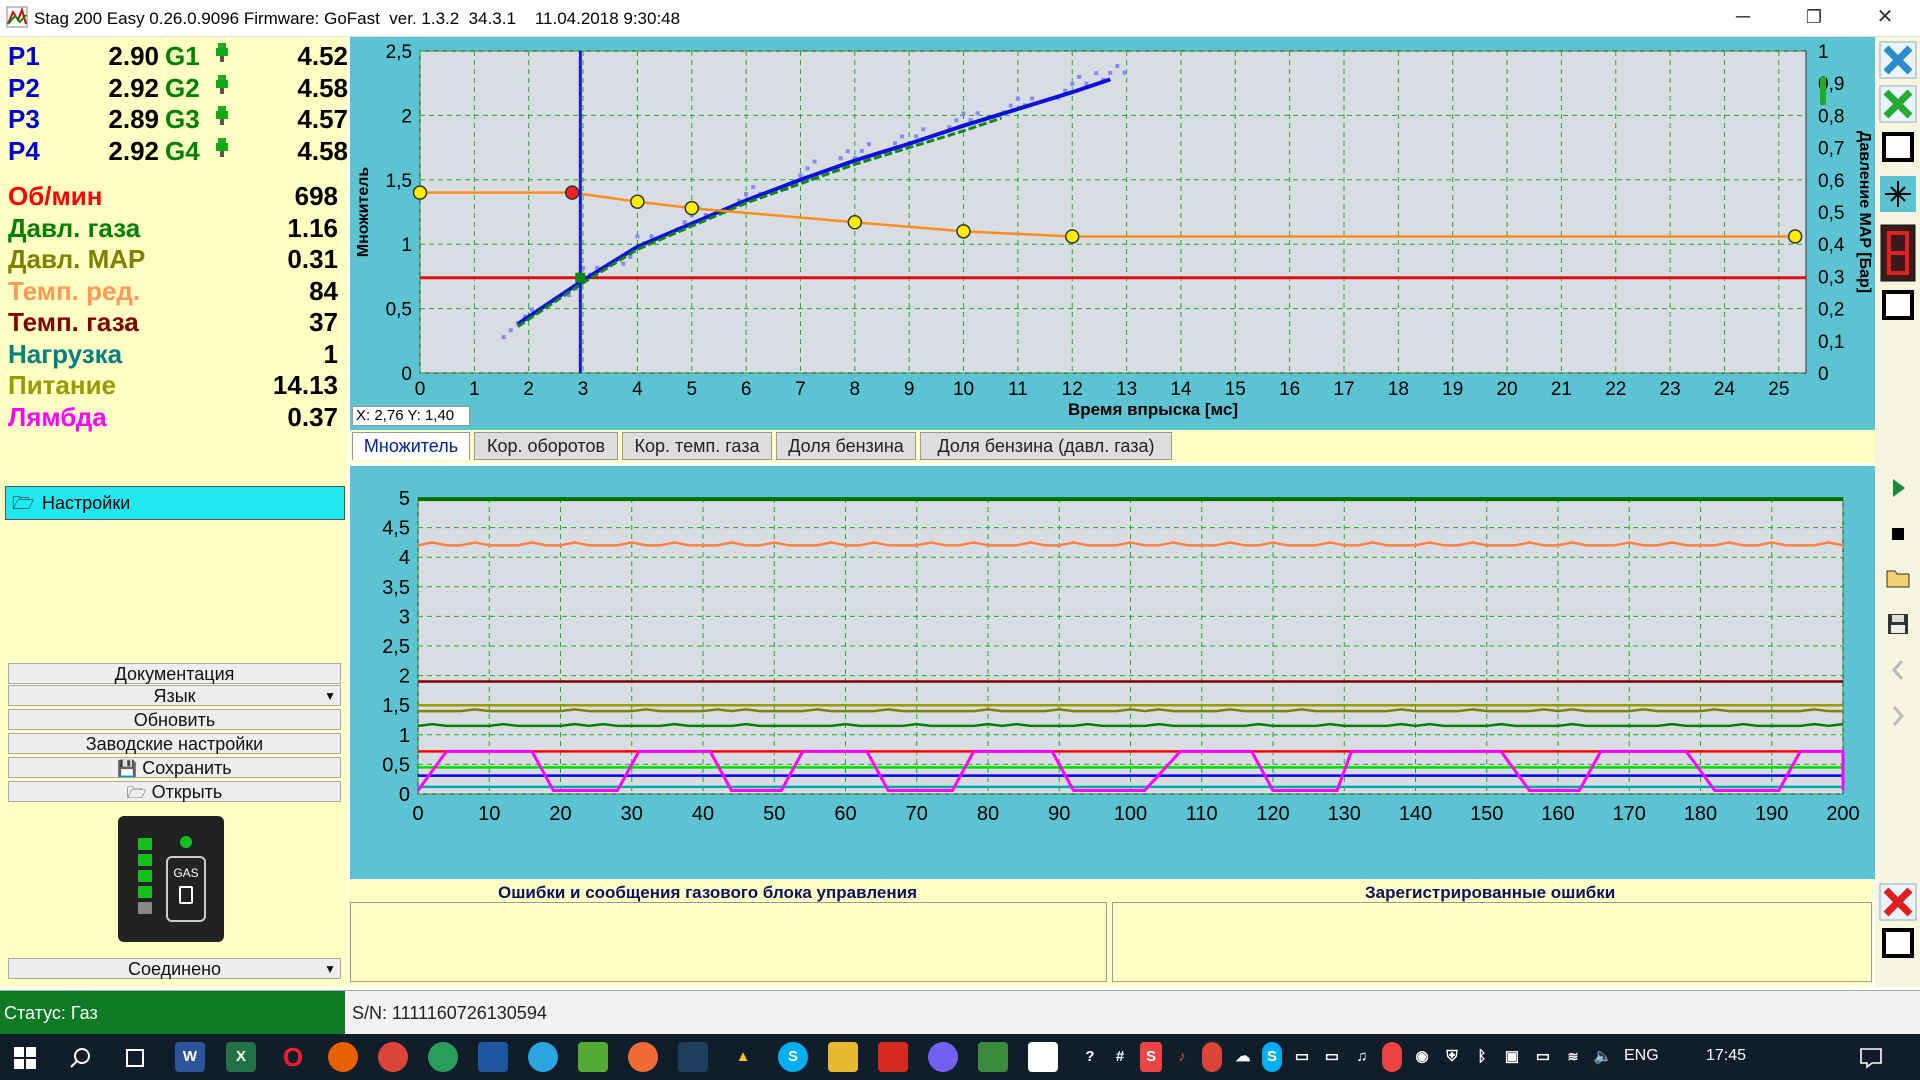 The image size is (1920, 1080). Describe the element at coordinates (174, 719) in the screenshot. I see `update-button: Обновить` at that location.